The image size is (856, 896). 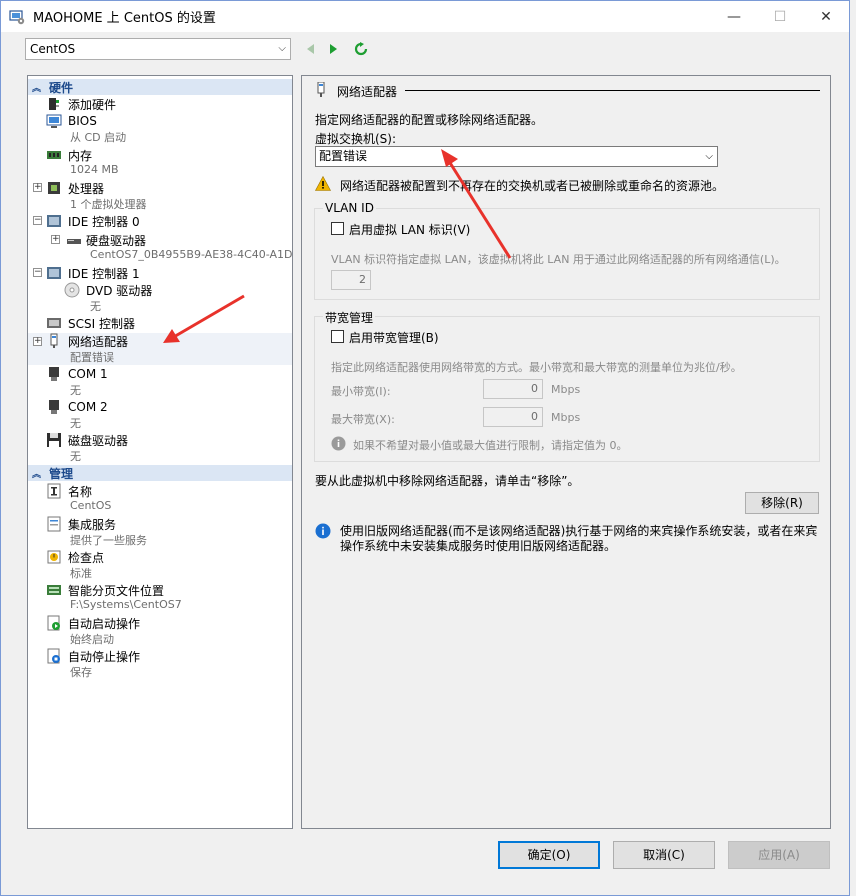 What do you see at coordinates (75, 390) in the screenshot?
I see `tree-item-com1-sub: 无` at bounding box center [75, 390].